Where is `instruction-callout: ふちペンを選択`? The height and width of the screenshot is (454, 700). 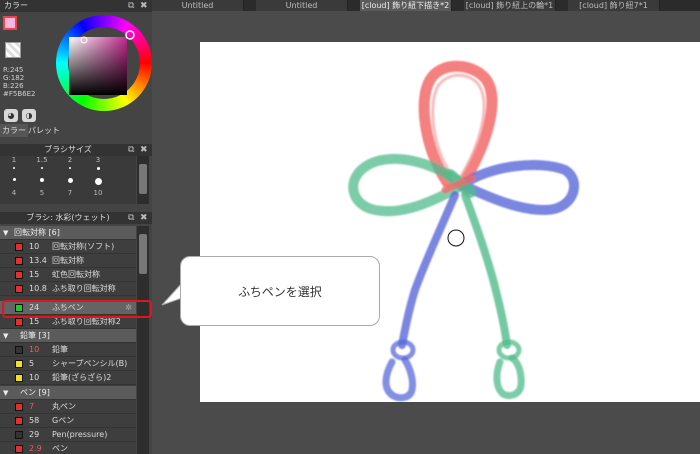 instruction-callout: ふちペンを選択 is located at coordinates (280, 291).